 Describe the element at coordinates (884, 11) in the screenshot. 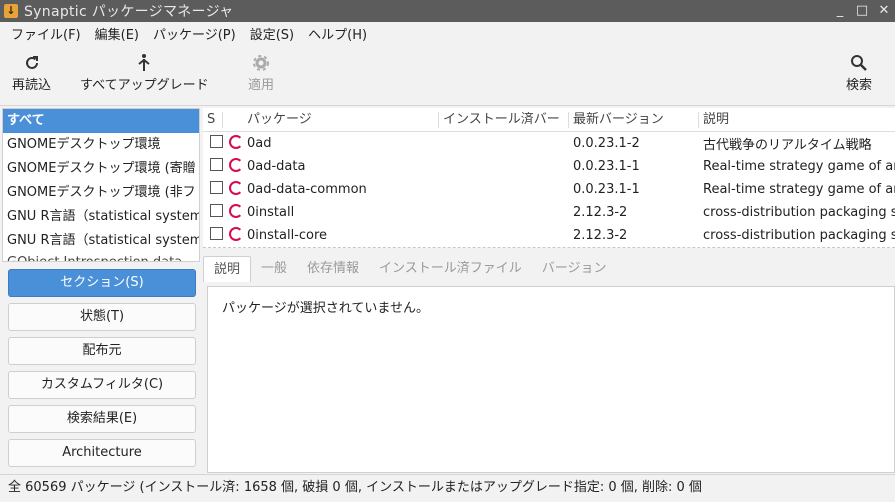

I see `close-button: ✕` at that location.